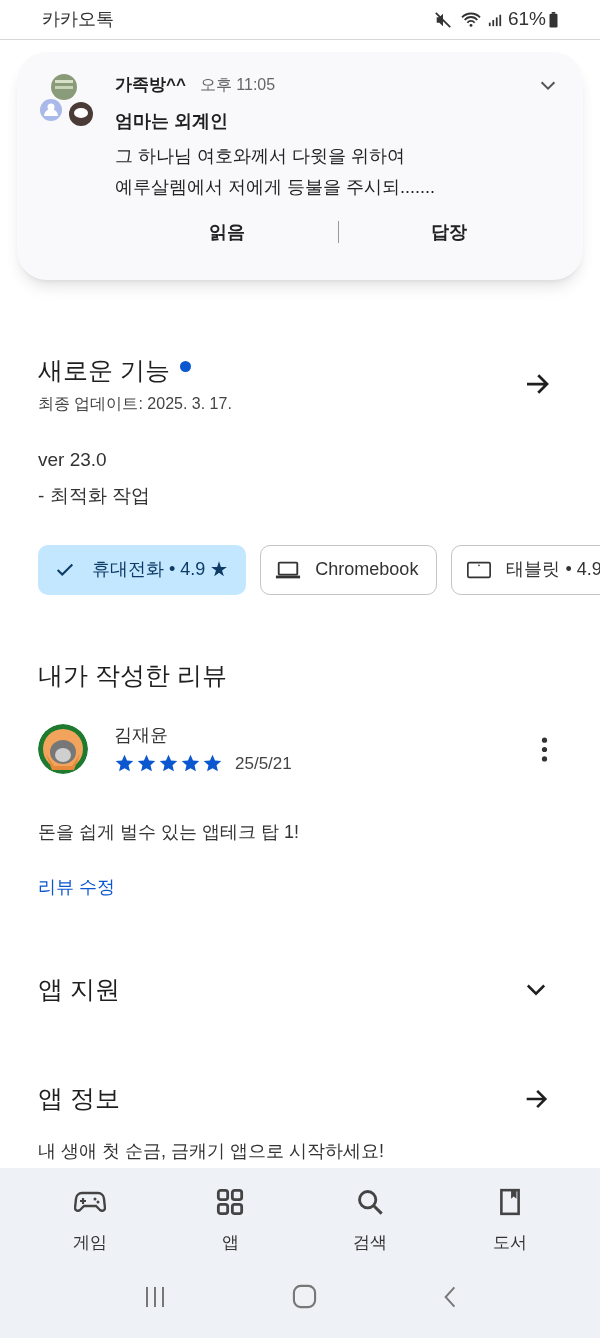 The width and height of the screenshot is (600, 1338). Describe the element at coordinates (526, 19) in the screenshot. I see `battery-level: 61%` at that location.